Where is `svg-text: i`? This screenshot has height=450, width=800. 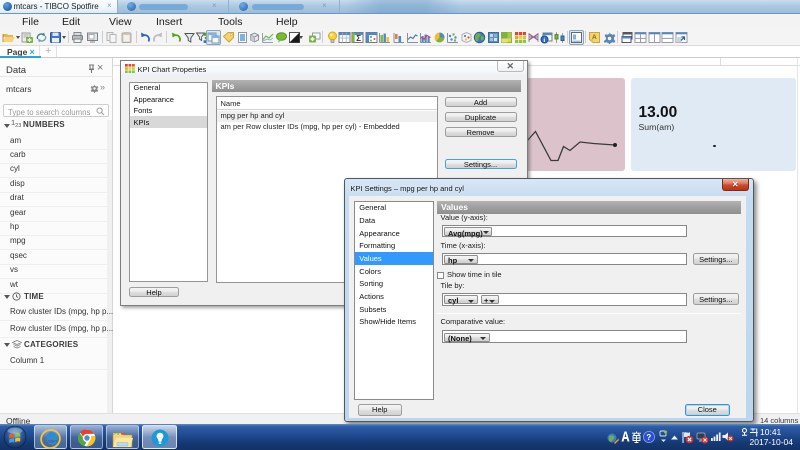 svg-text: i is located at coordinates (544, 40).